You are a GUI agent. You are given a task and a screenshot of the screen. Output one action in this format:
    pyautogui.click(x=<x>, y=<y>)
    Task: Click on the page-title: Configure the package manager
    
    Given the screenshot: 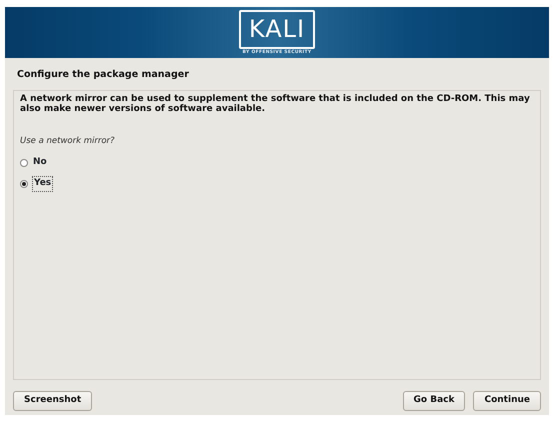 What is the action you would take?
    pyautogui.click(x=103, y=75)
    